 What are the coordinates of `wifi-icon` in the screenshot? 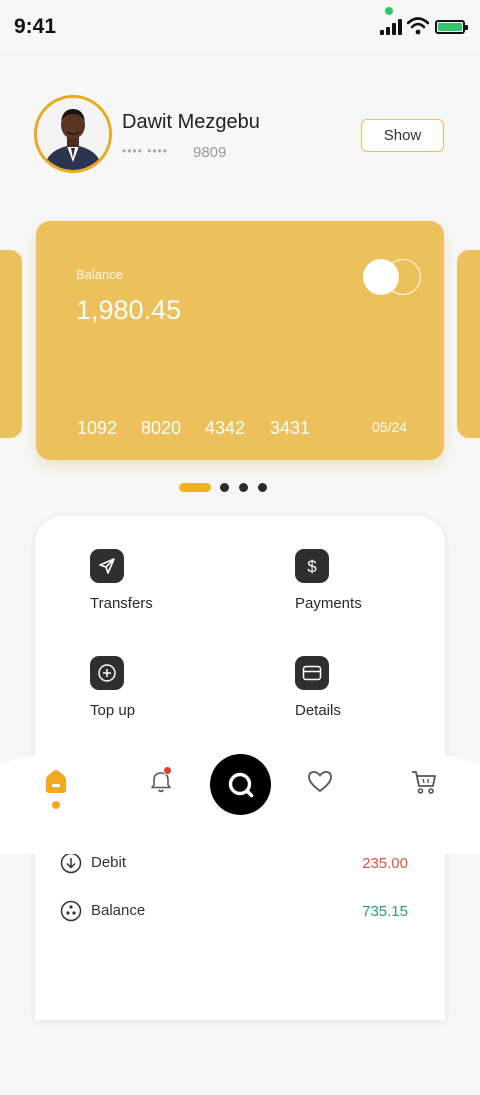 It's located at (418, 26).